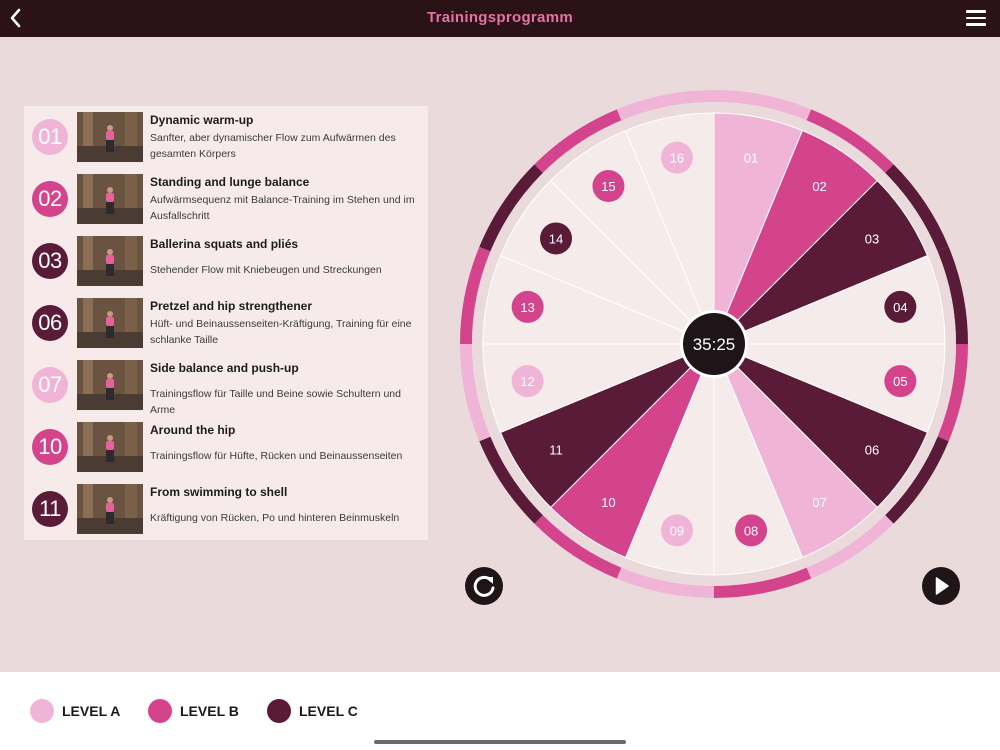  What do you see at coordinates (900, 381) in the screenshot?
I see `wheel-number-label: 05` at bounding box center [900, 381].